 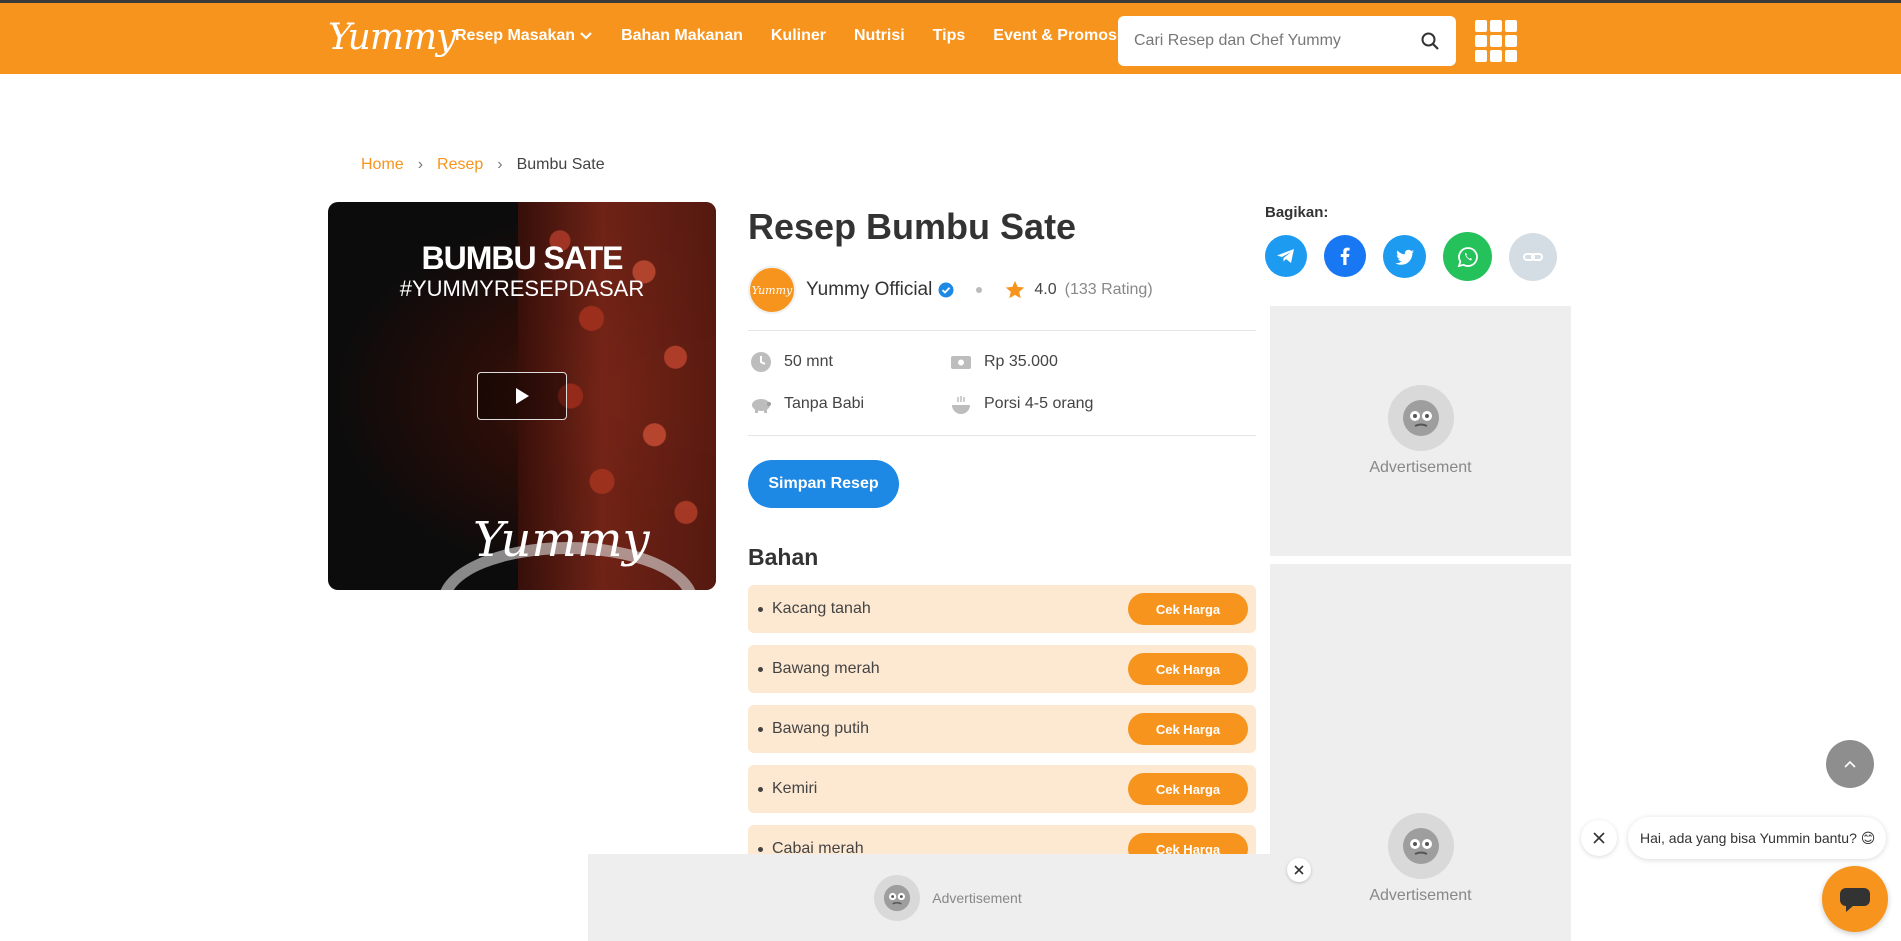 What do you see at coordinates (382, 165) in the screenshot?
I see `breadcrumb-home: Home` at bounding box center [382, 165].